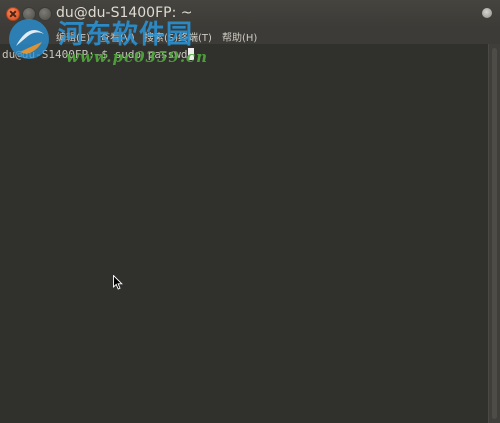 The image size is (500, 423). Describe the element at coordinates (195, 36) in the screenshot. I see `menu-terminal: 终端(T)` at that location.